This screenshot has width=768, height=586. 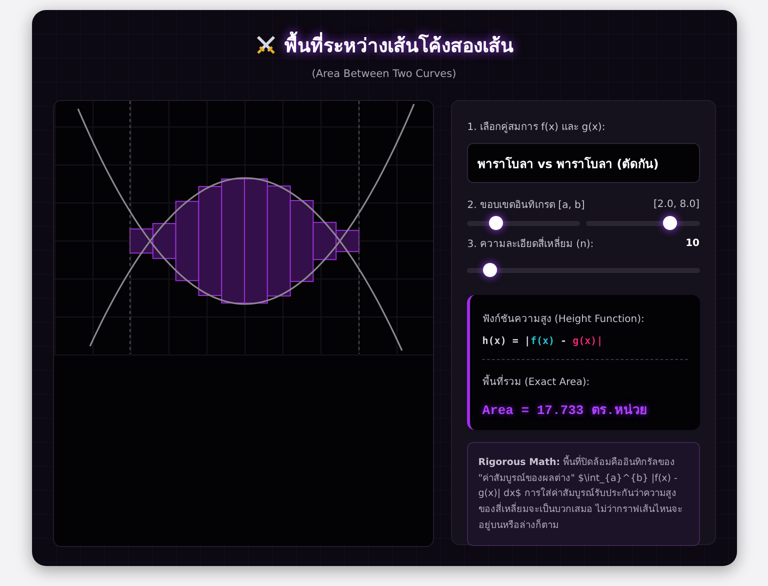 I want to click on area-value: Area = 17.733 ตร.หน่วย, so click(x=565, y=411).